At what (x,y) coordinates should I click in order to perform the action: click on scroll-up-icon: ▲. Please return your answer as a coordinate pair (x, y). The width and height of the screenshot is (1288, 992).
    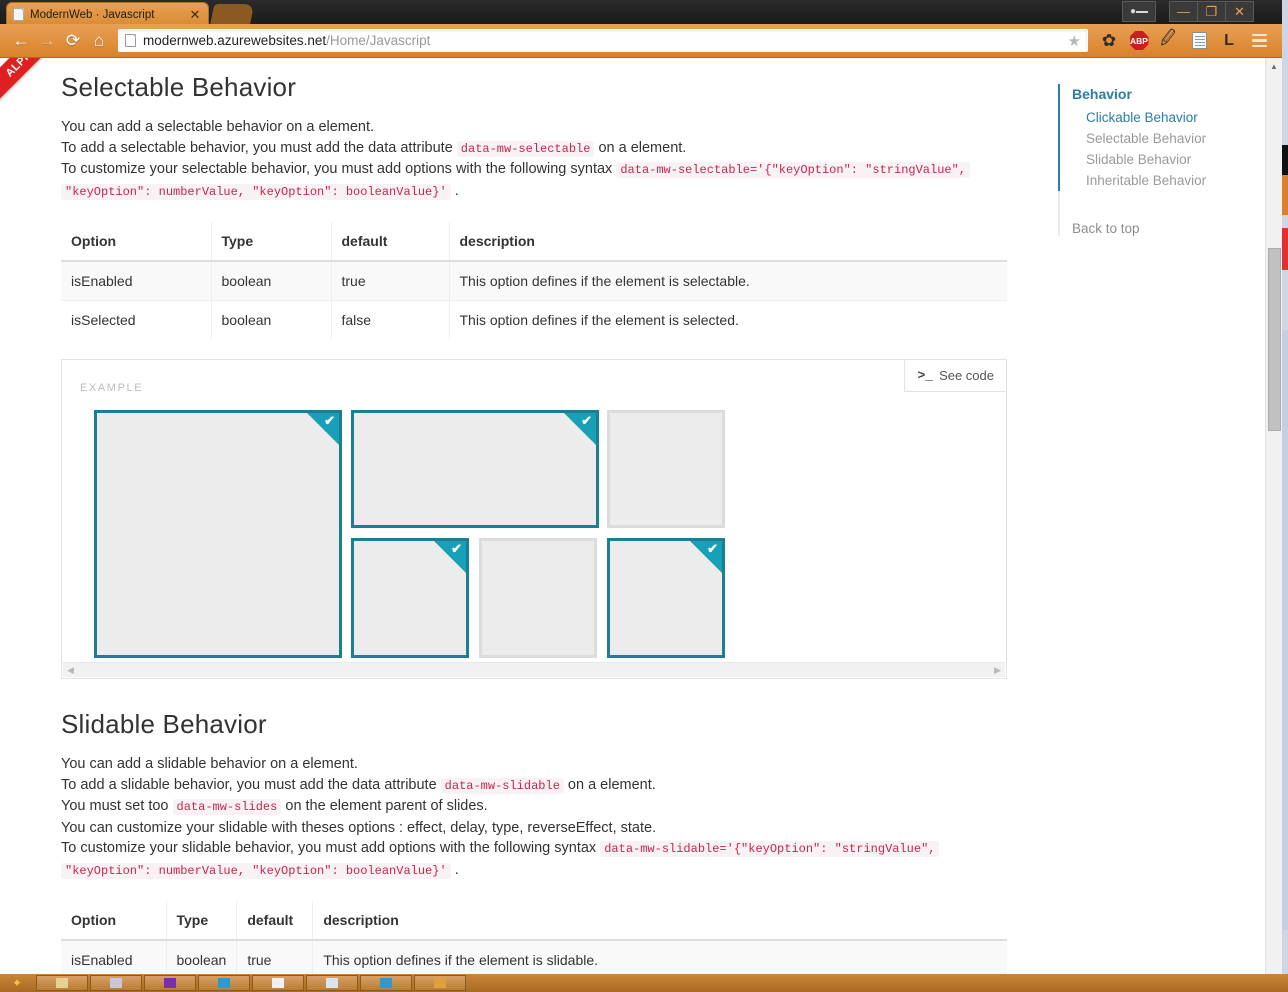
    Looking at the image, I should click on (1274, 66).